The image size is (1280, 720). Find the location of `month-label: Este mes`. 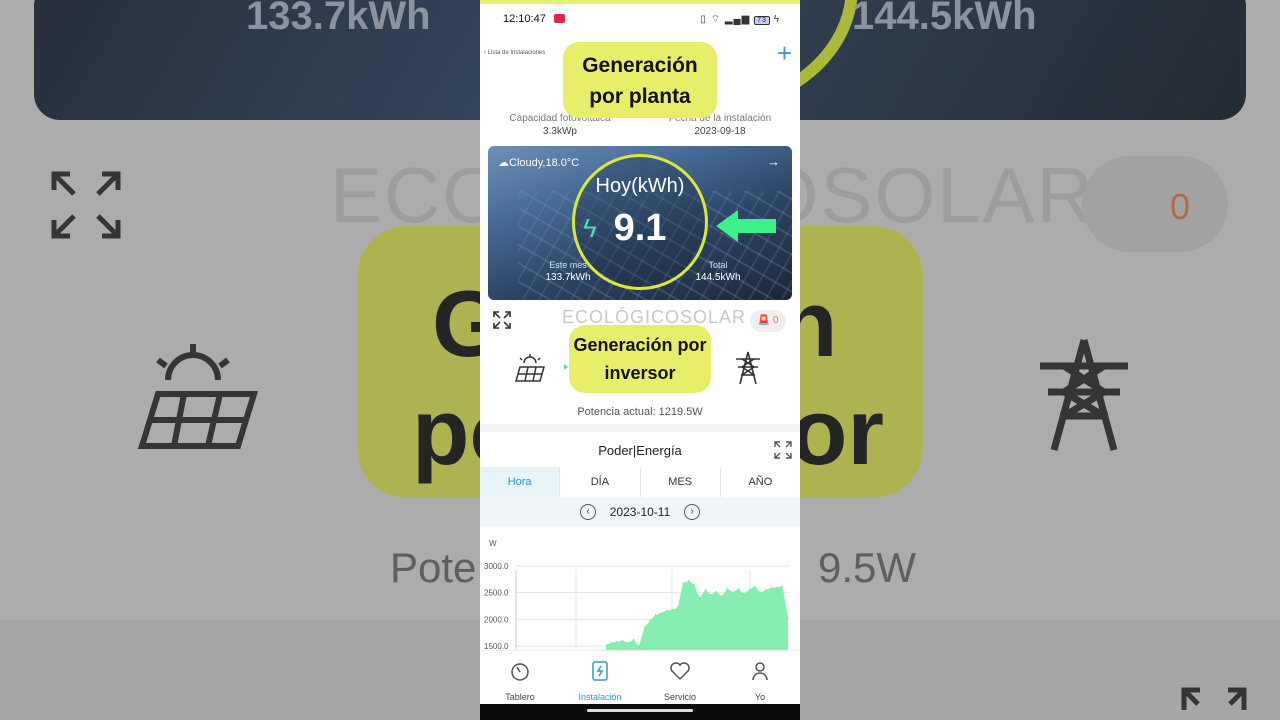

month-label: Este mes is located at coordinates (568, 265).